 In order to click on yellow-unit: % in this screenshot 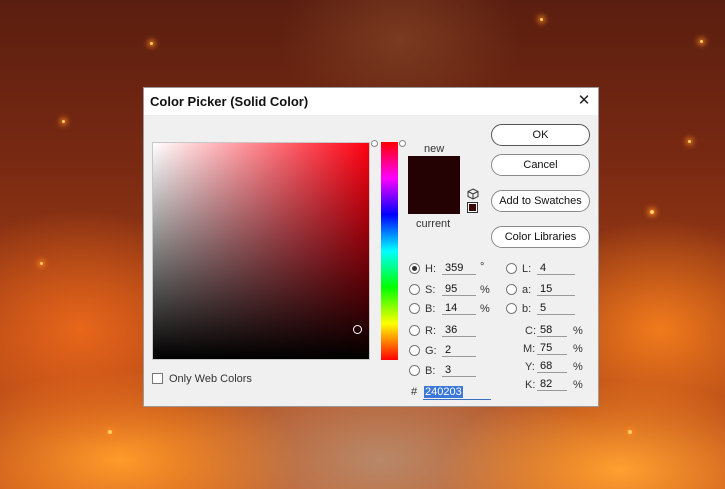, I will do `click(578, 367)`.